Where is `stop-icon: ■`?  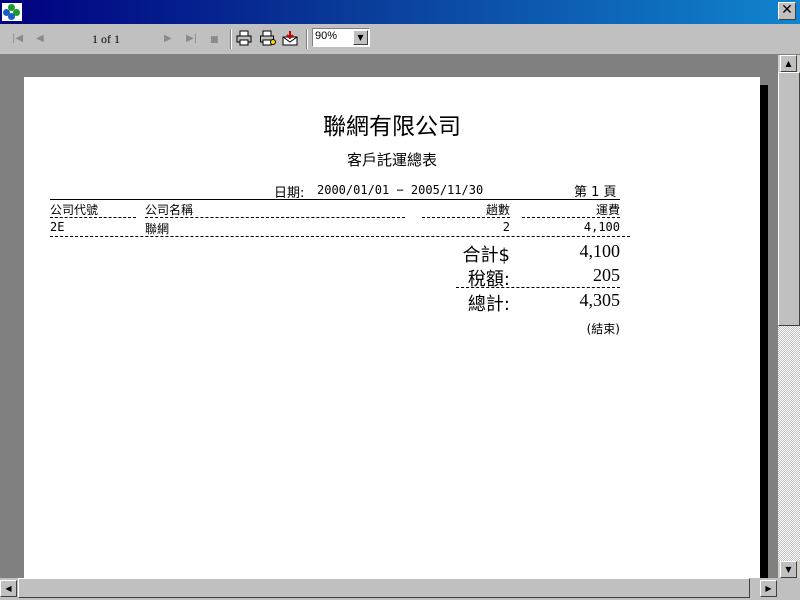
stop-icon: ■ is located at coordinates (214, 40).